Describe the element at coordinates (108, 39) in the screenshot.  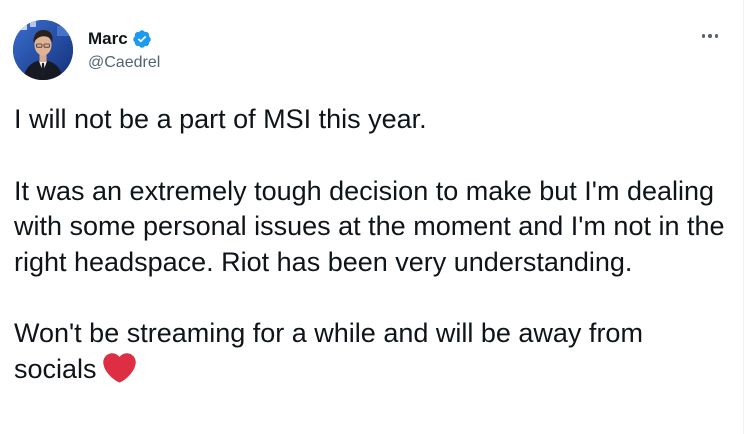
I see `author-name: Marc` at that location.